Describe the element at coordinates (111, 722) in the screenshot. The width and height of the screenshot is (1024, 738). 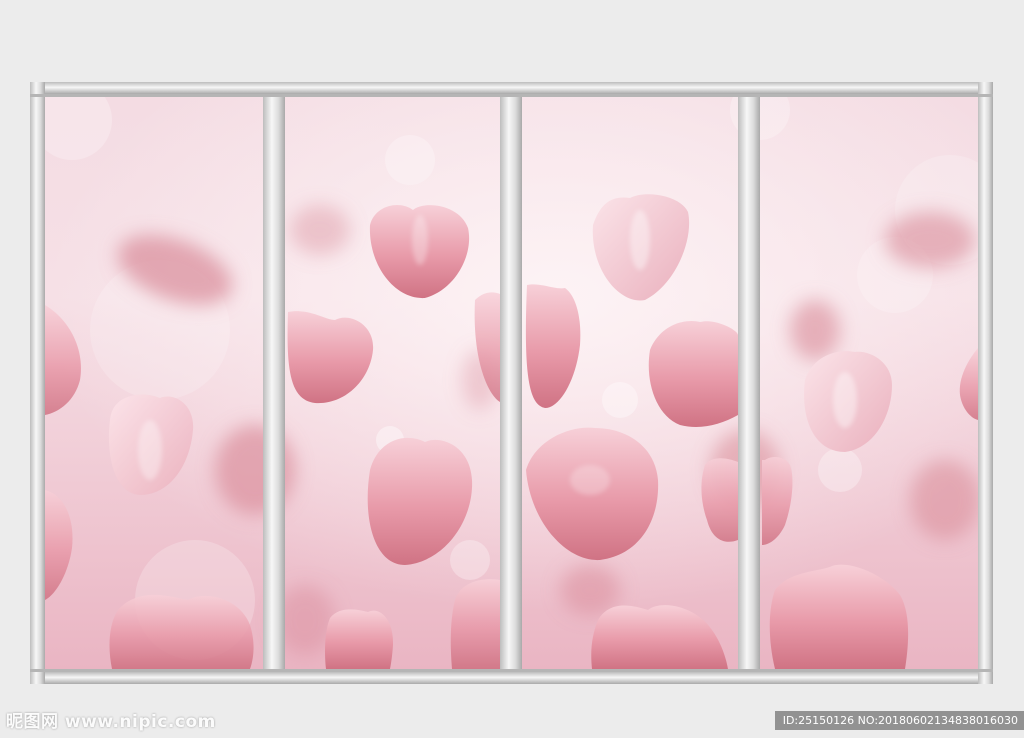
I see `site-watermark: 昵图网 www.nipic.com` at that location.